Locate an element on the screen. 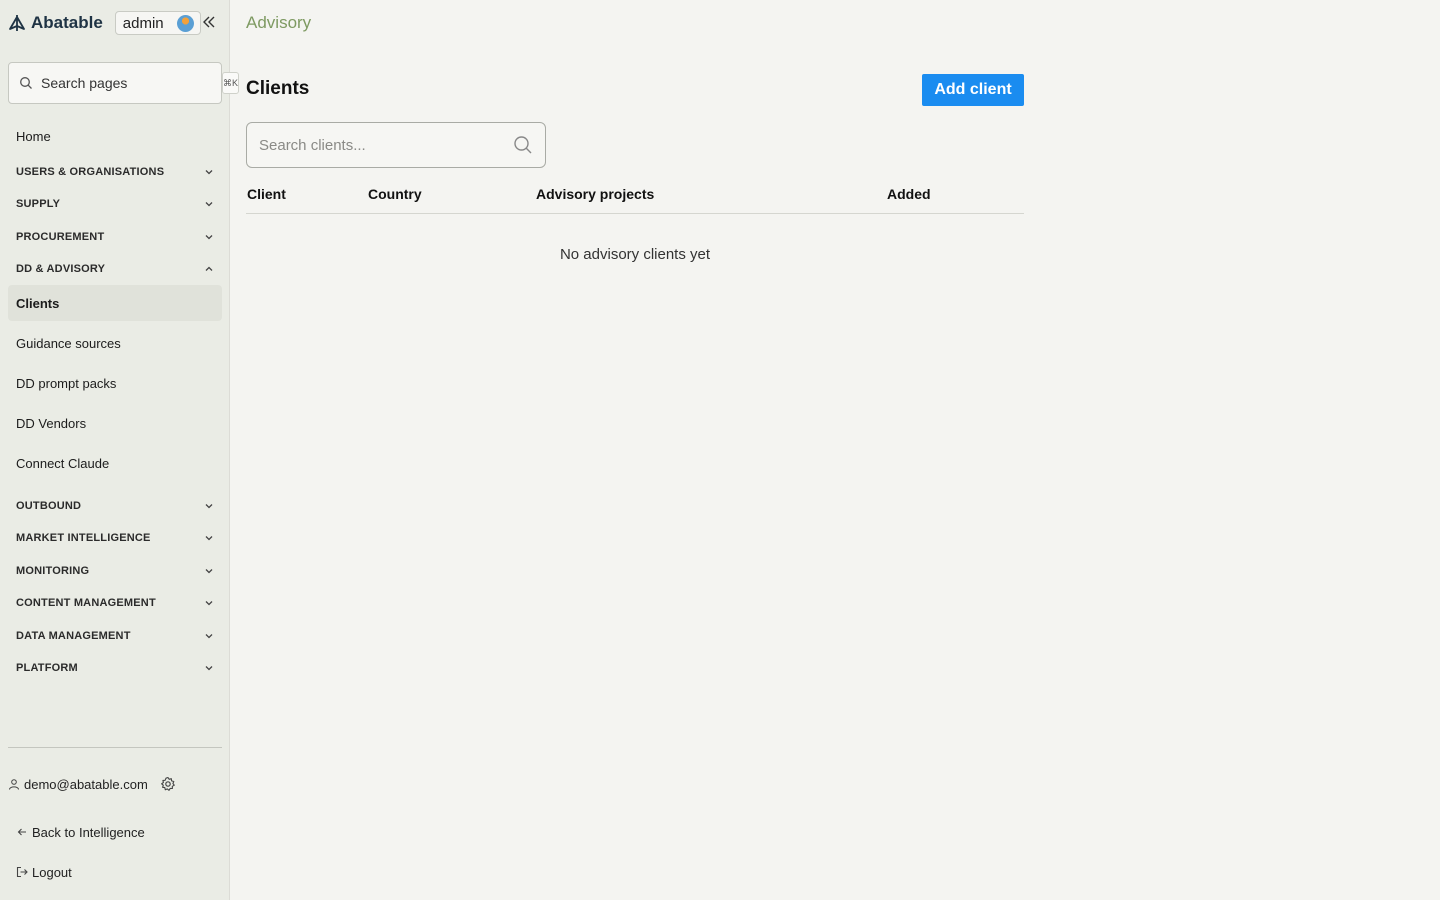  sidebar-section-supply: SUPPLY is located at coordinates (115, 204).